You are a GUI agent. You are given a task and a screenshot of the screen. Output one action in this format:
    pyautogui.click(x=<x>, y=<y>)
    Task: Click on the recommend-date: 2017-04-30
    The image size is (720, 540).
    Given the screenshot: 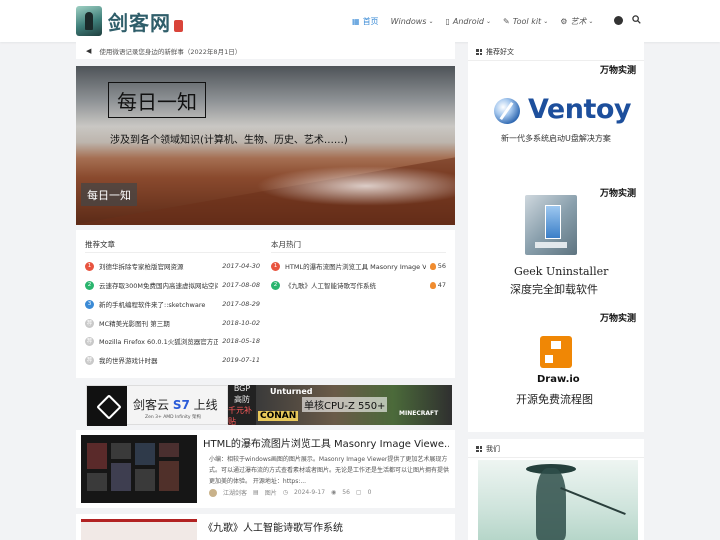 What is the action you would take?
    pyautogui.click(x=241, y=266)
    